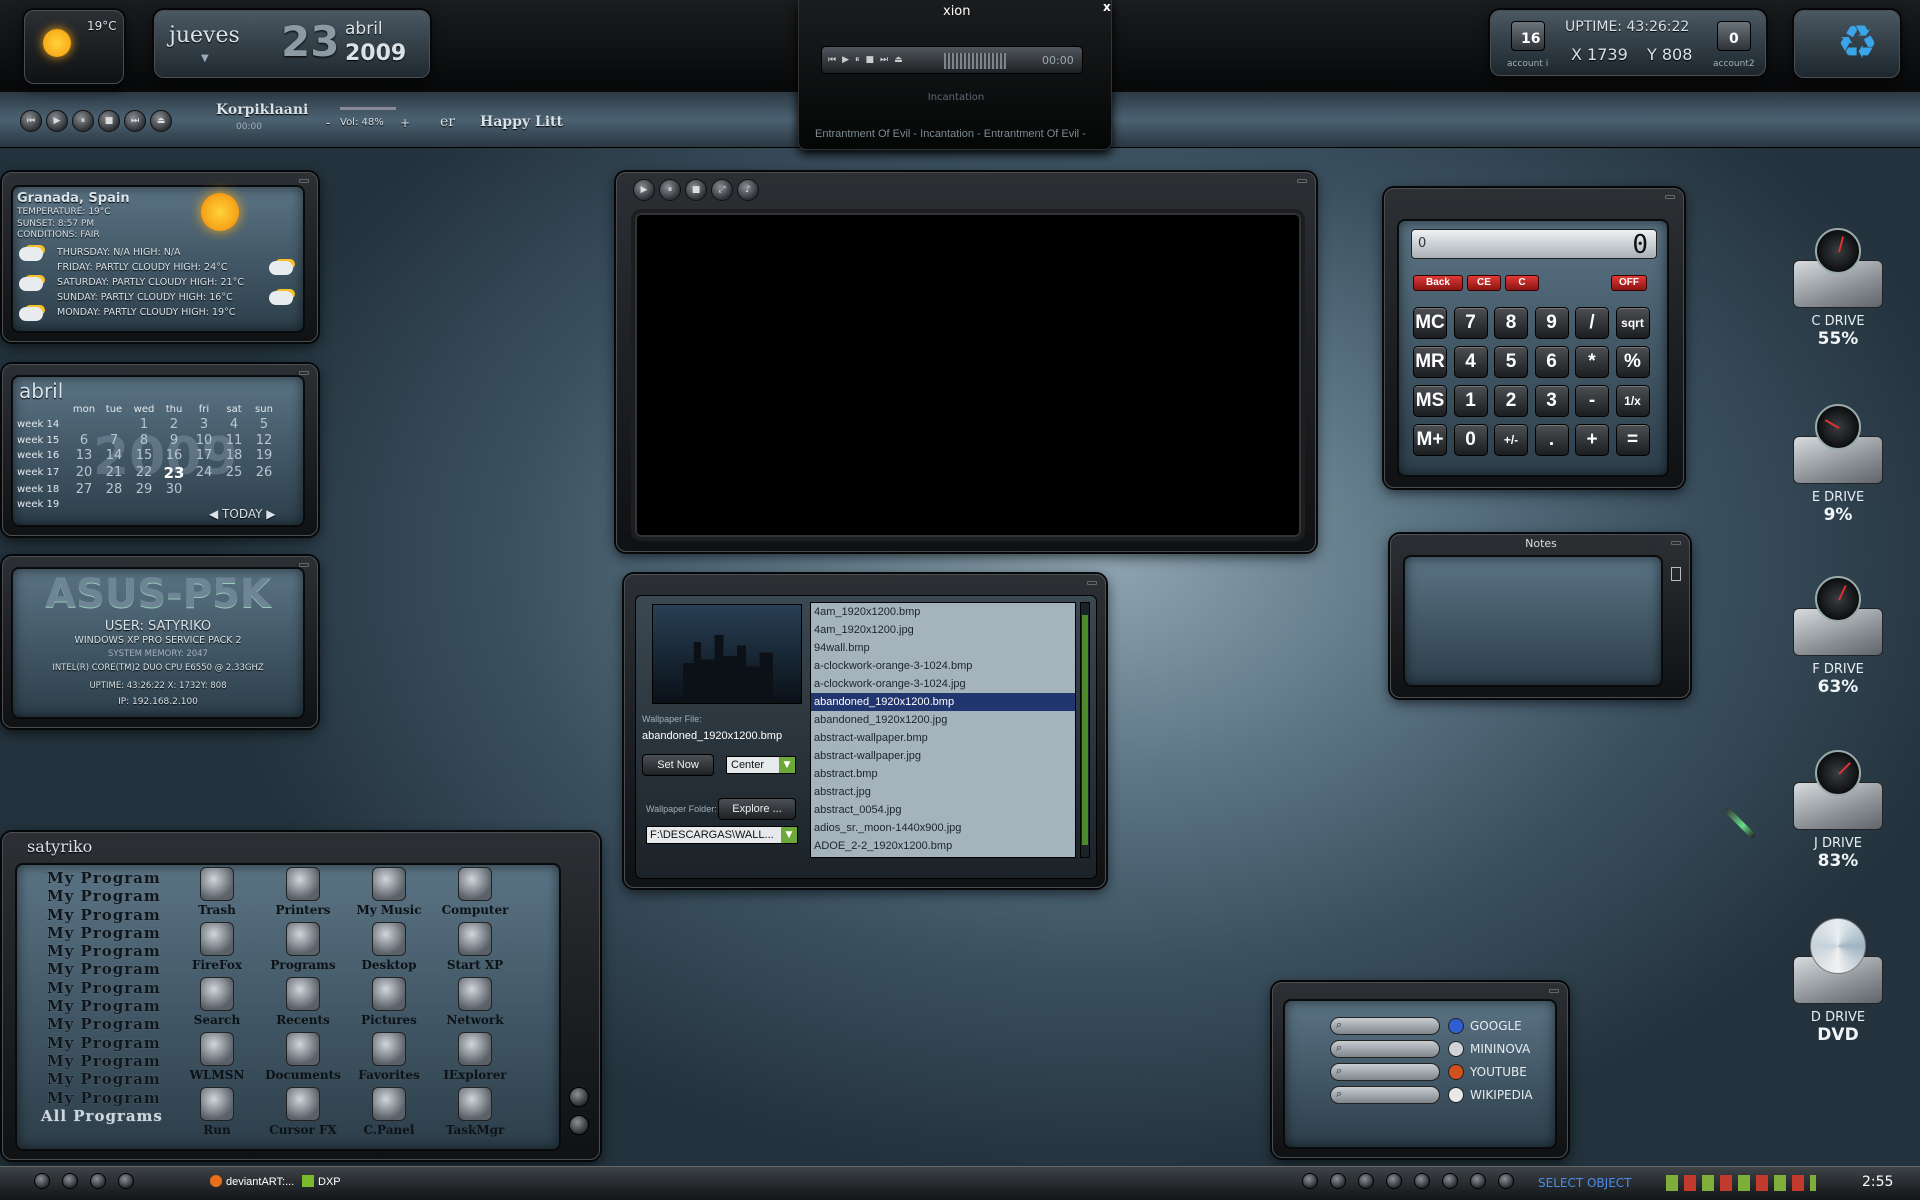  Describe the element at coordinates (84, 441) in the screenshot. I see `calendar-day: 6` at that location.